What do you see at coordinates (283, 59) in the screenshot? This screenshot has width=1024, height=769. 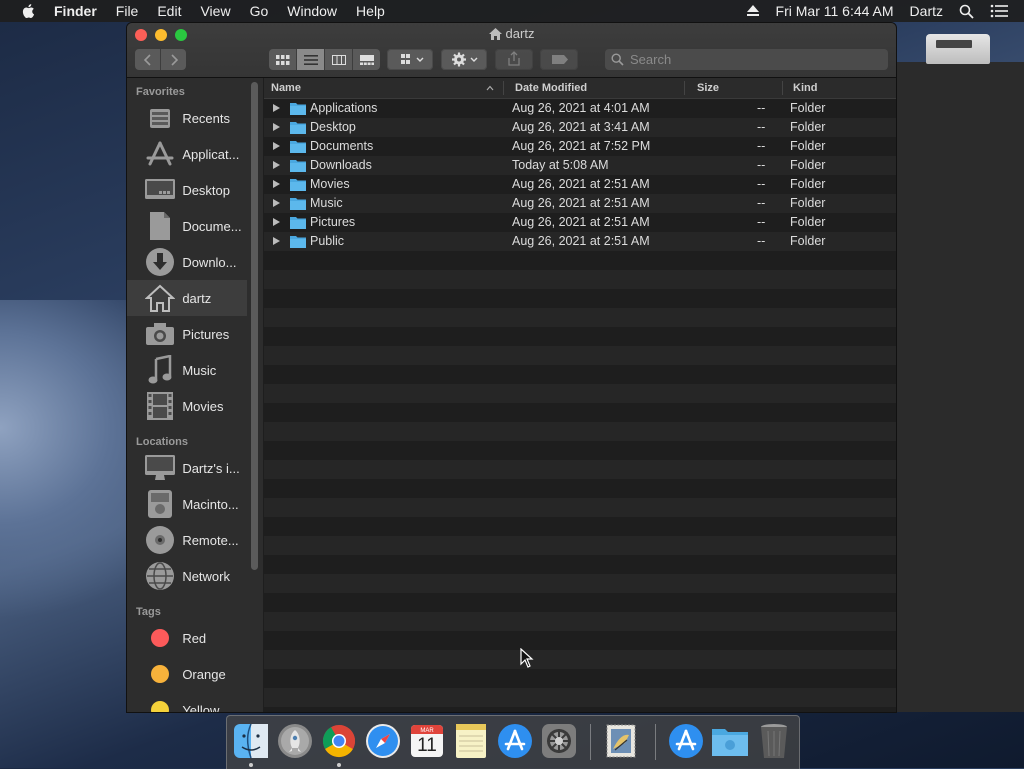 I see `icon-view-button` at bounding box center [283, 59].